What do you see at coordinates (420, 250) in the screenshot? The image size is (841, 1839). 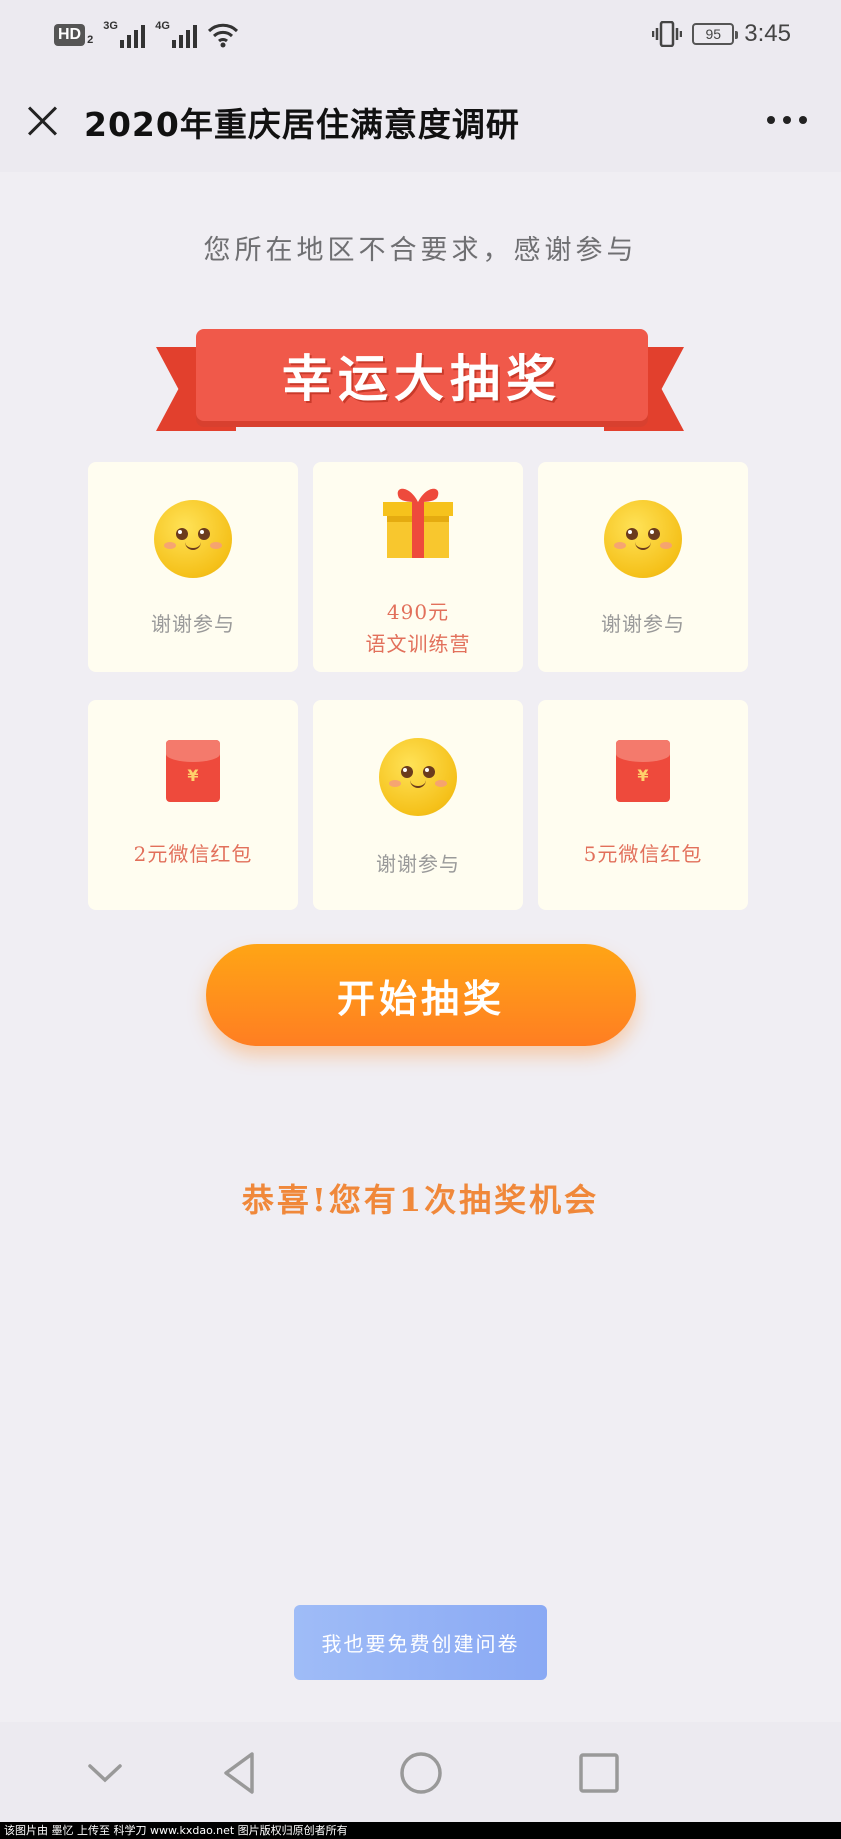 I see `region-notice: 您所在地区不合要求，感谢参与` at bounding box center [420, 250].